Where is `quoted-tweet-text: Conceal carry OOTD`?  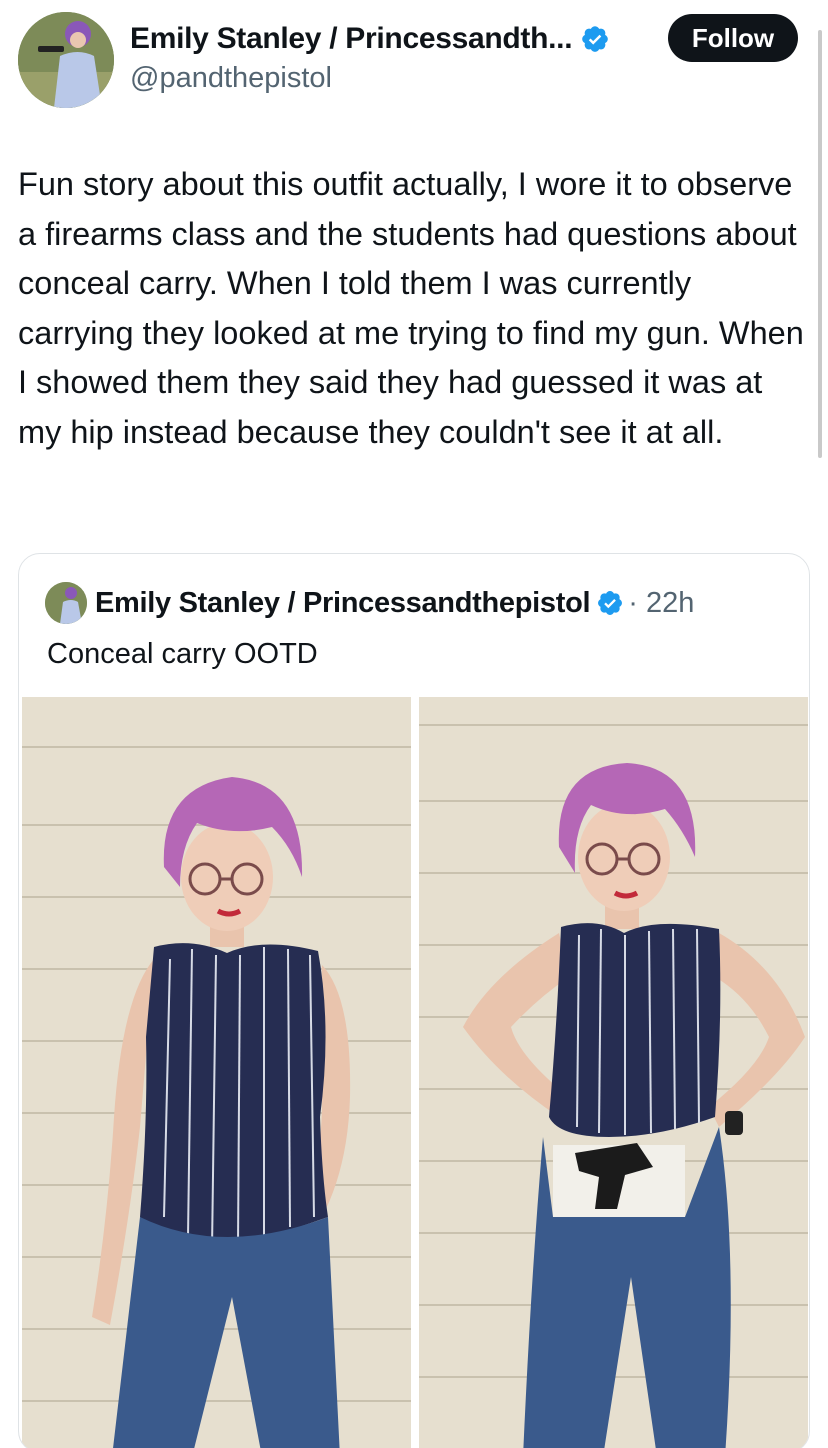 quoted-tweet-text: Conceal carry OOTD is located at coordinates (182, 654).